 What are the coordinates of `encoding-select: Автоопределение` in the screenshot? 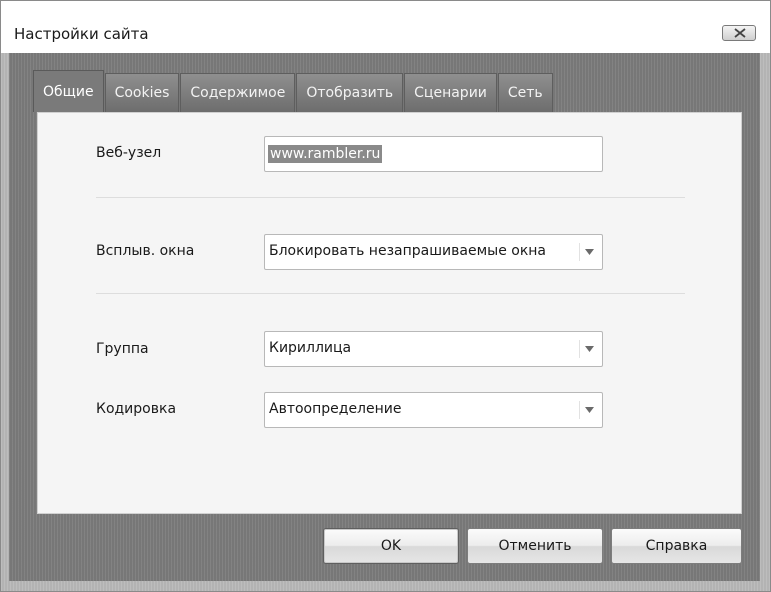 It's located at (433, 410).